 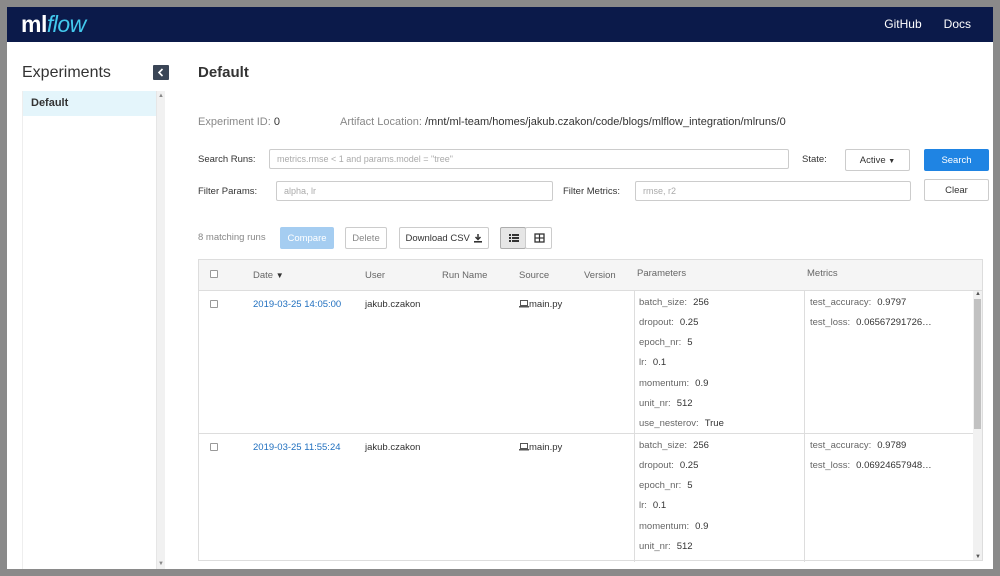 I want to click on search-button: Search, so click(x=956, y=160).